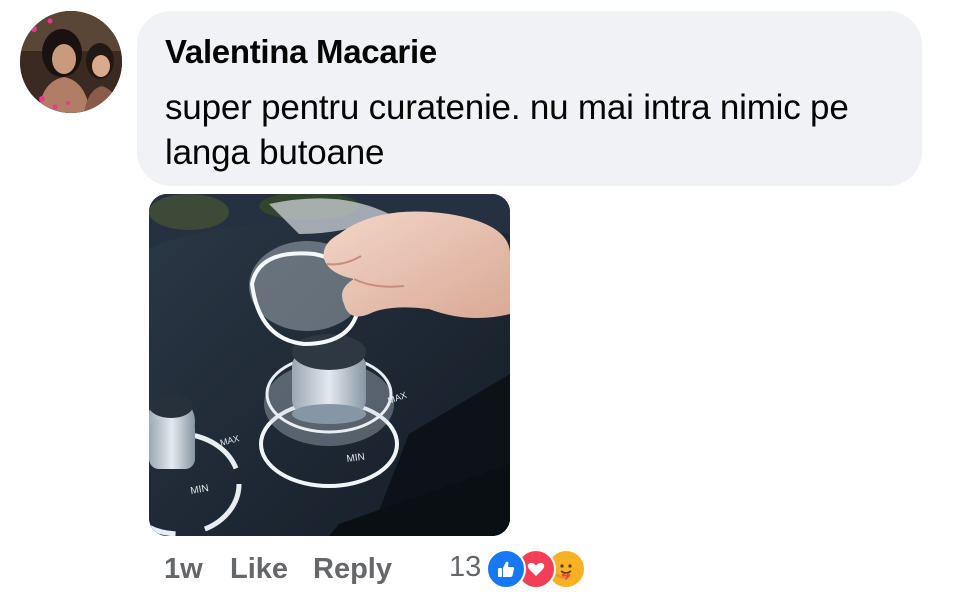  Describe the element at coordinates (506, 569) in the screenshot. I see `like-icon` at that location.